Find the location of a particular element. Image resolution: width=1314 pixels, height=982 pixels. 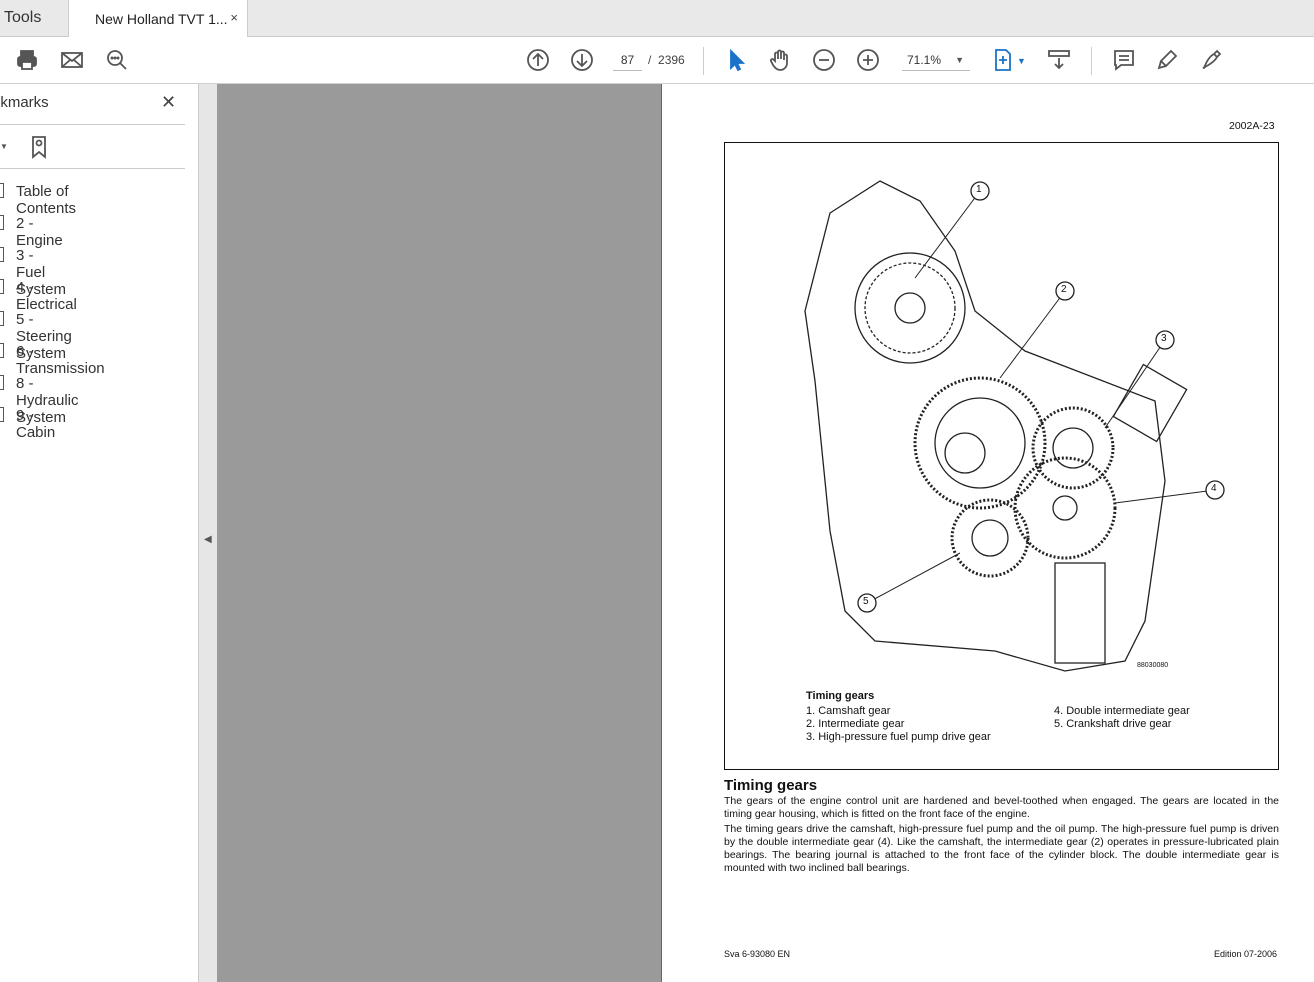

bookmark-label: 2 - Engine is located at coordinates (39, 232).